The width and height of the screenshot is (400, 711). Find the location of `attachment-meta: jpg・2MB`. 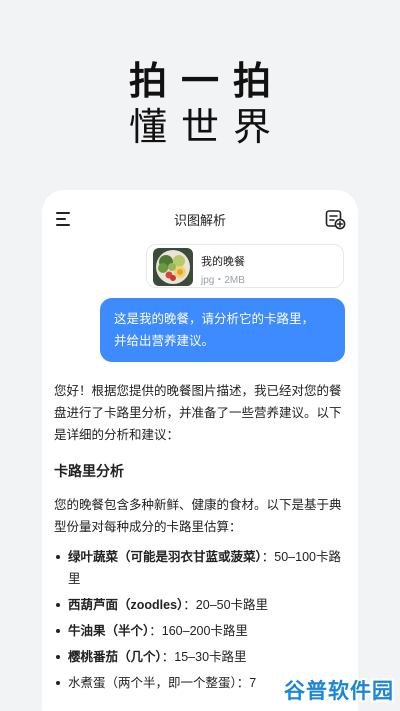

attachment-meta: jpg・2MB is located at coordinates (223, 280).